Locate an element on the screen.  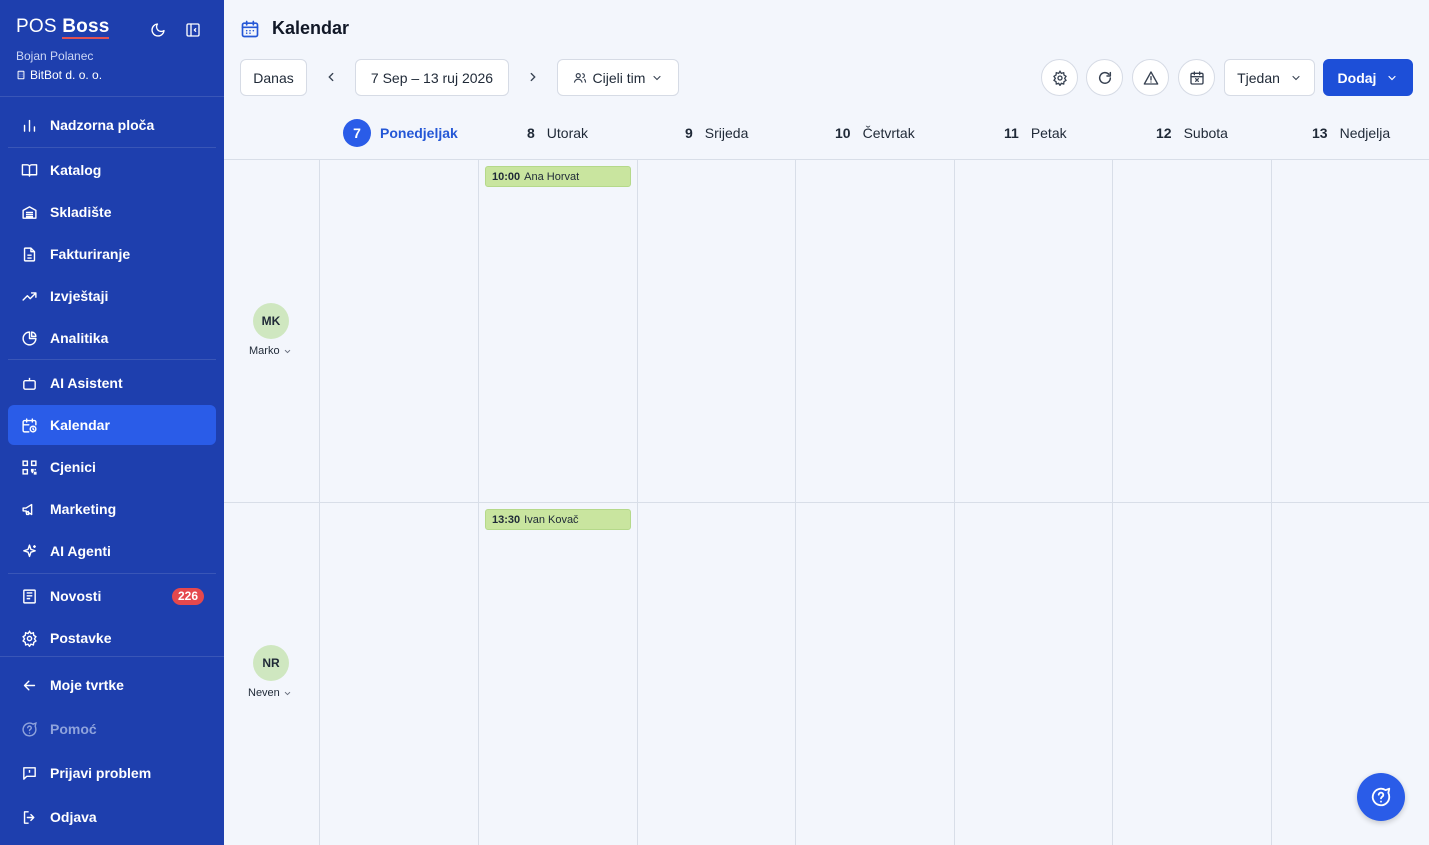
sidebar-item-kalendar: Kalendar is located at coordinates (112, 425).